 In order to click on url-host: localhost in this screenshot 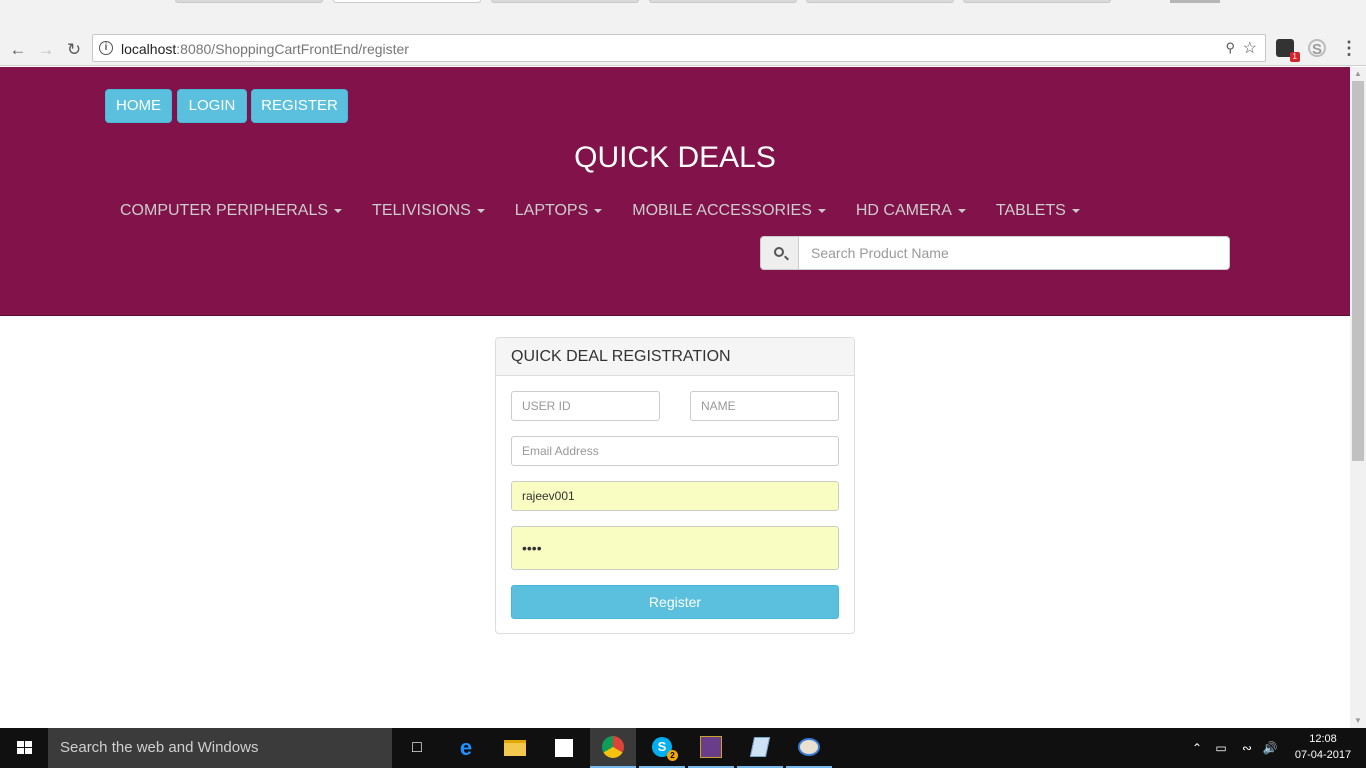, I will do `click(149, 49)`.